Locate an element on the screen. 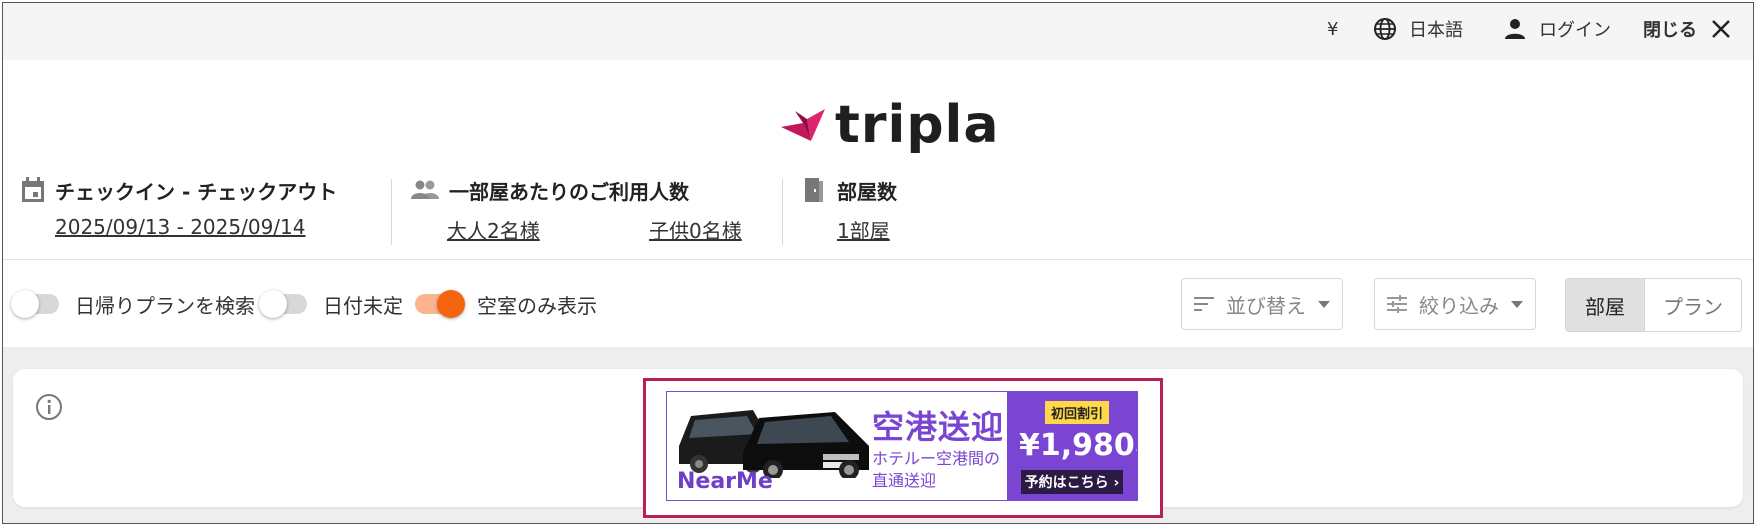  calendar-icon is located at coordinates (33, 189).